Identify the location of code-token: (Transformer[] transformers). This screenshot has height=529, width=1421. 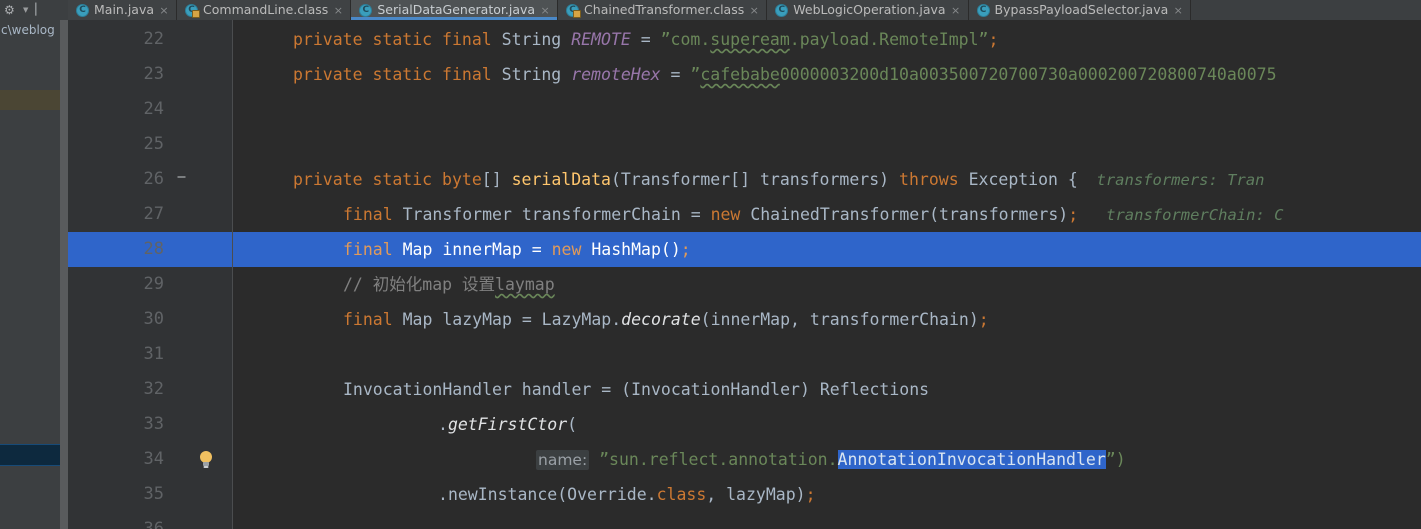
(755, 179).